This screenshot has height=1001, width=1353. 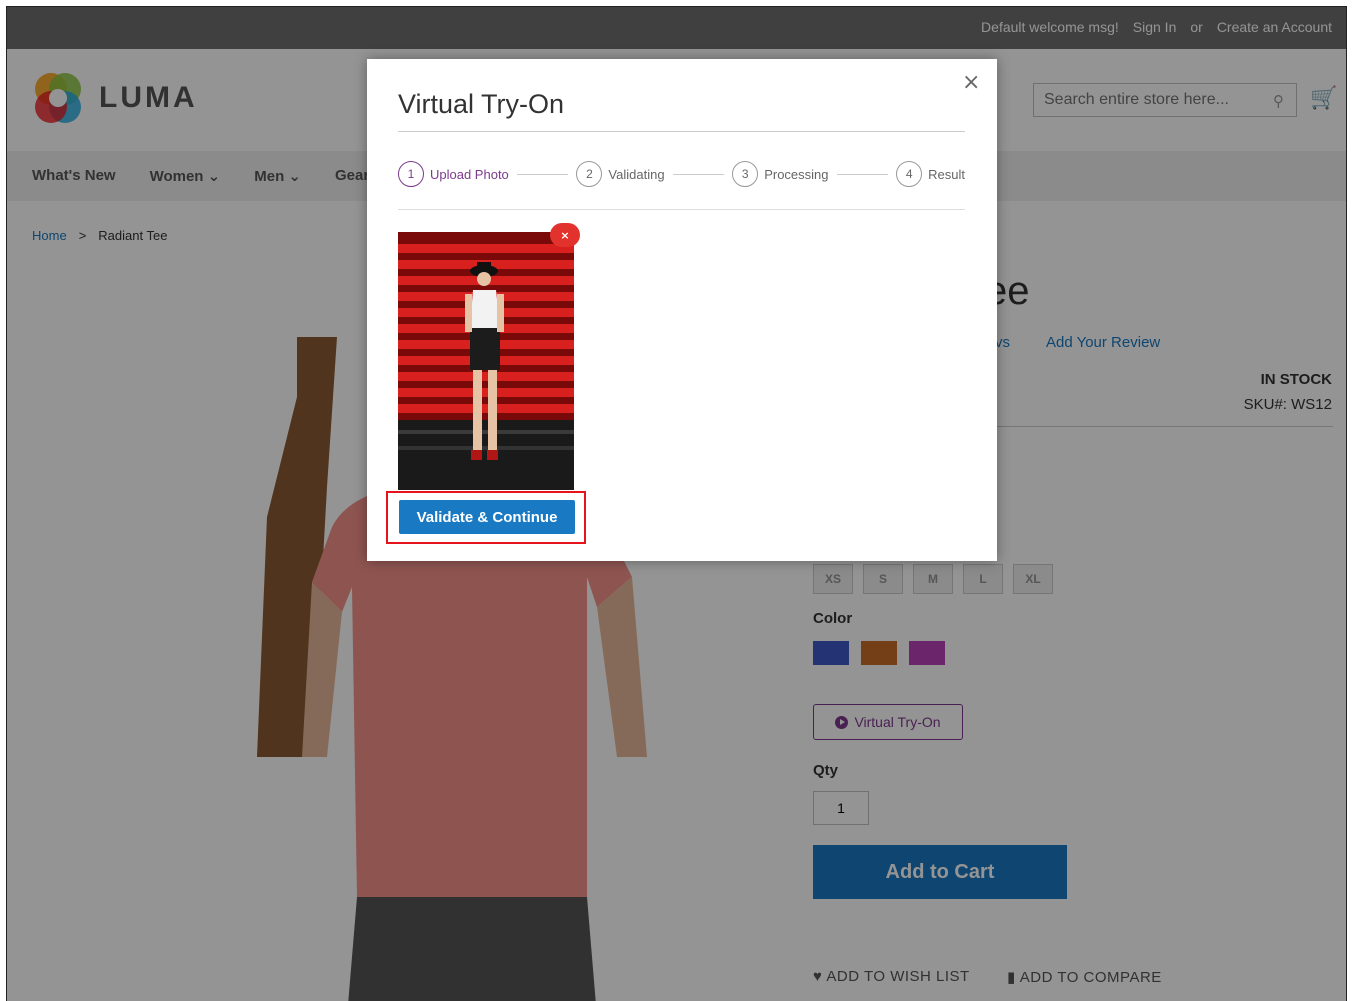 I want to click on step-label: Result, so click(x=947, y=174).